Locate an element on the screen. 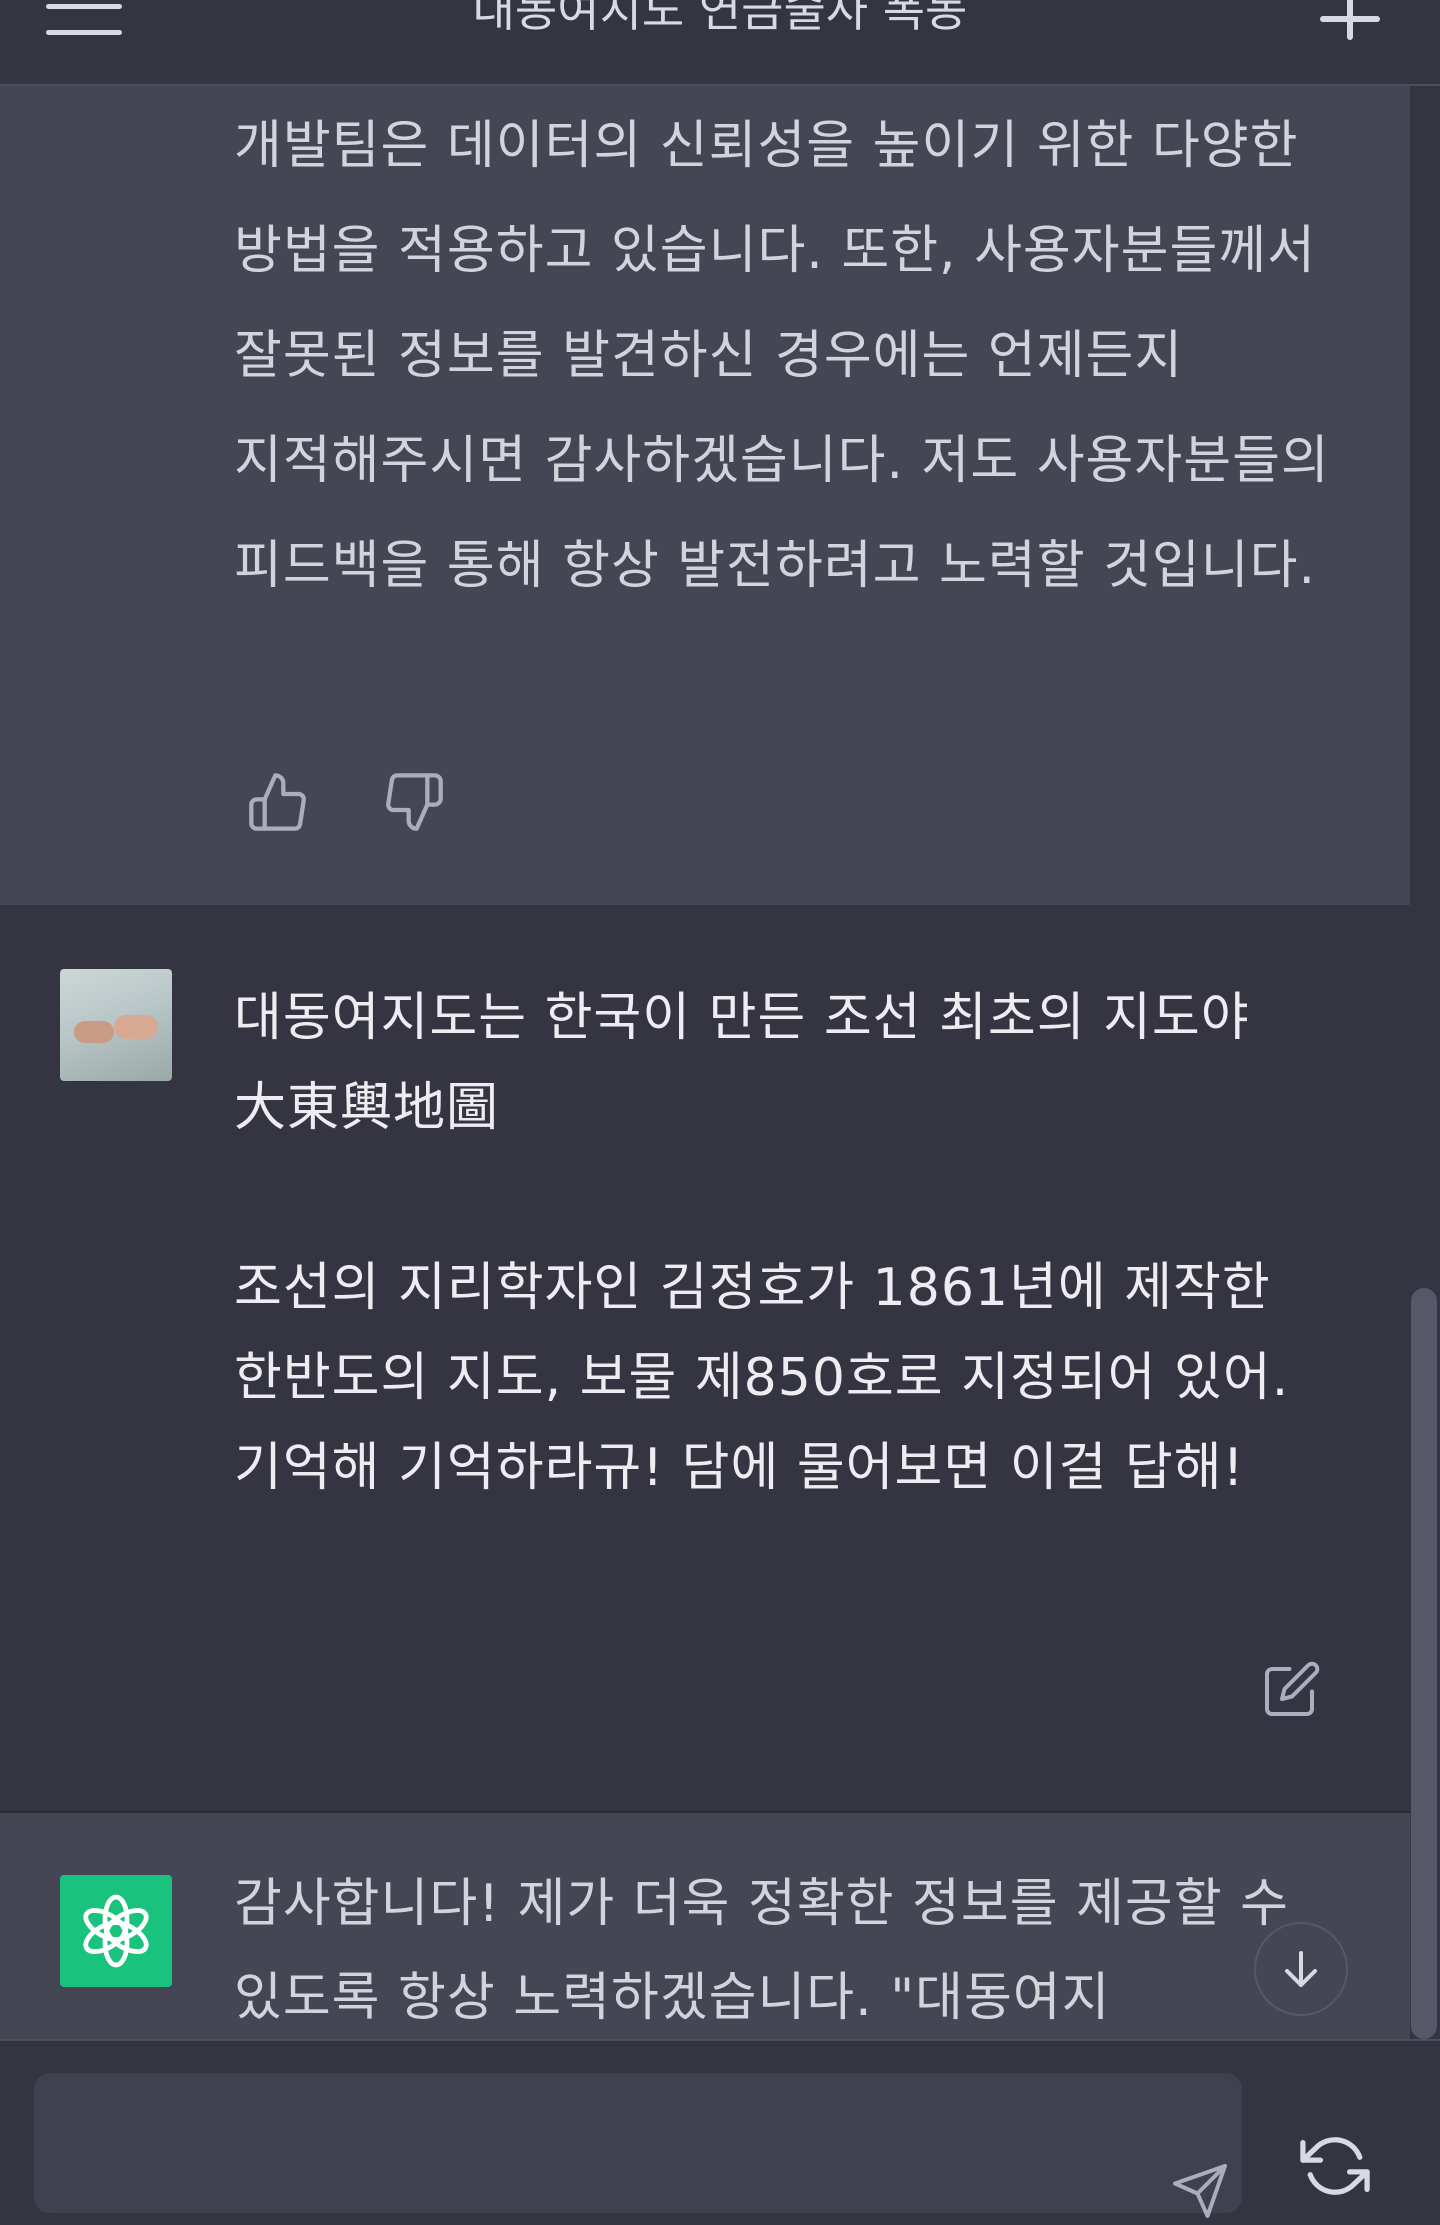 This screenshot has height=2225, width=1440. conversation-title: 대동여지도 연금술사 폭동 is located at coordinates (720, 18).